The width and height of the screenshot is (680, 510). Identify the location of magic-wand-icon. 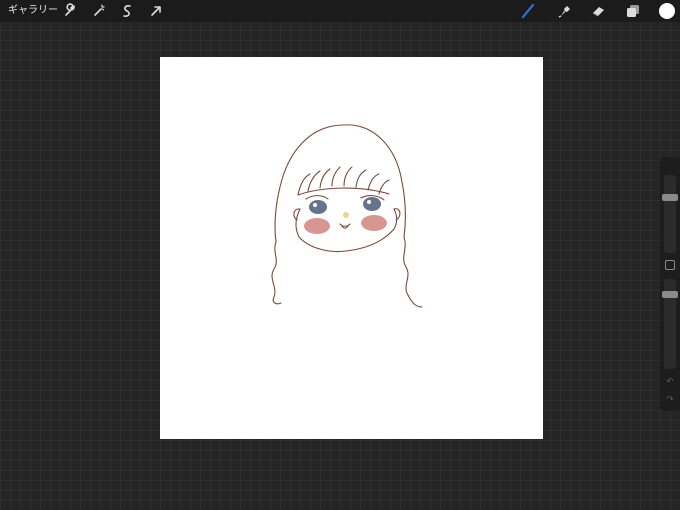
(99, 11).